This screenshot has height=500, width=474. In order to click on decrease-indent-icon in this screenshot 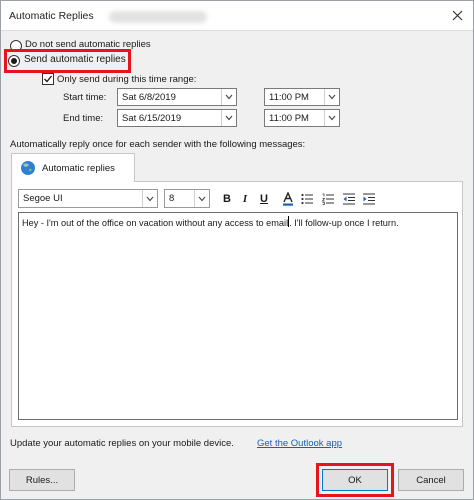, I will do `click(349, 199)`.